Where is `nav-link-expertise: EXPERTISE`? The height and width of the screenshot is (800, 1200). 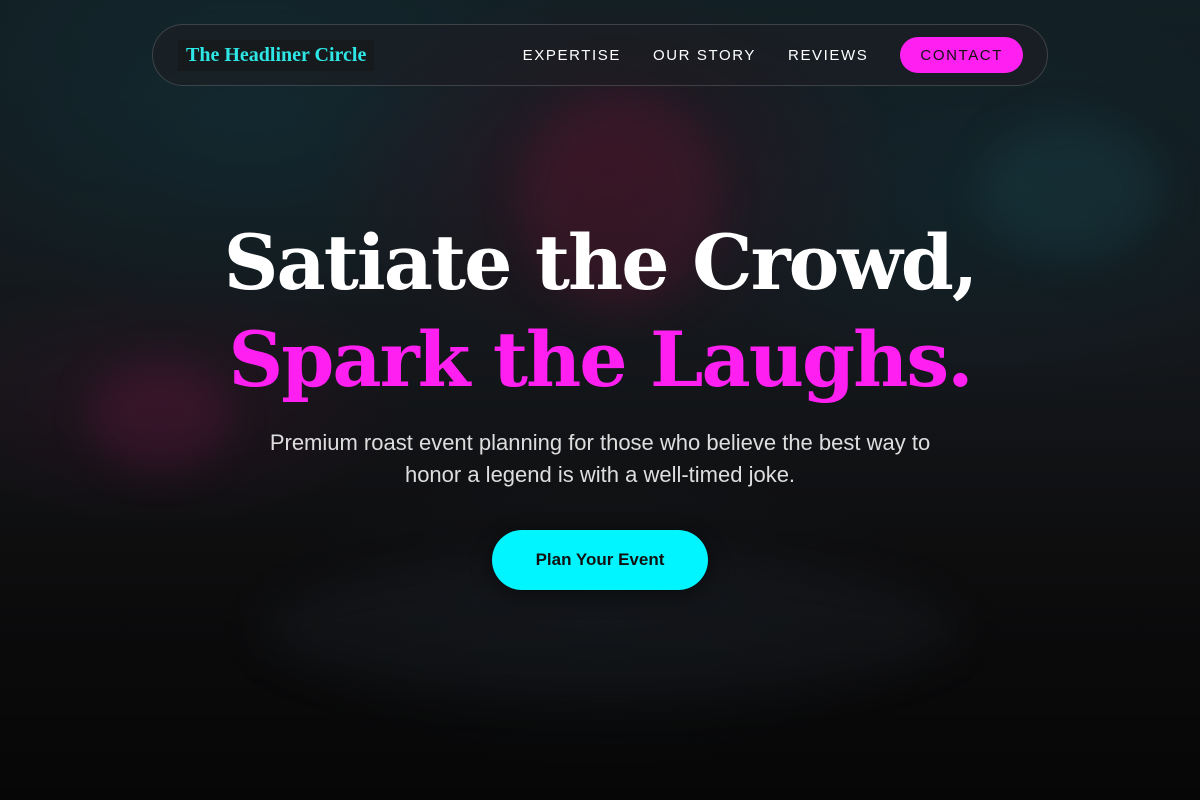
nav-link-expertise: EXPERTISE is located at coordinates (572, 55).